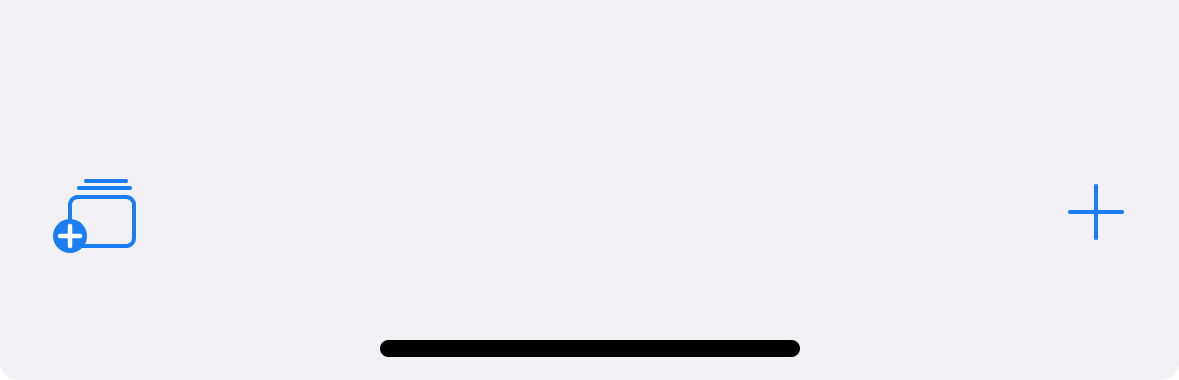 This screenshot has height=380, width=1179. I want to click on add-button, so click(1096, 212).